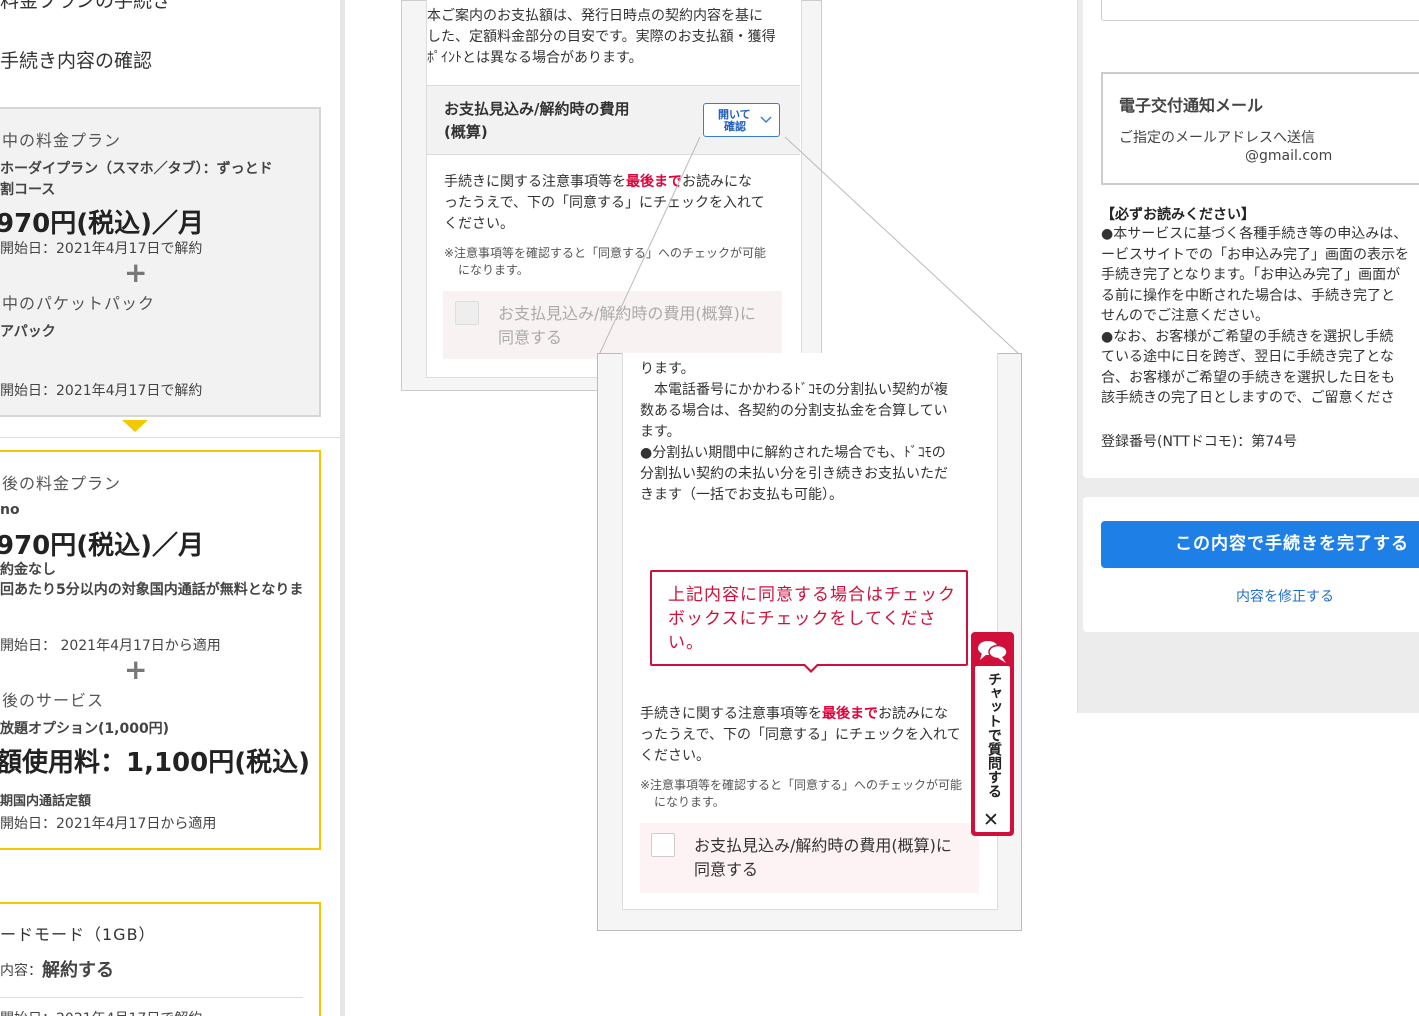  Describe the element at coordinates (991, 820) in the screenshot. I see `close-icon: ✕` at that location.